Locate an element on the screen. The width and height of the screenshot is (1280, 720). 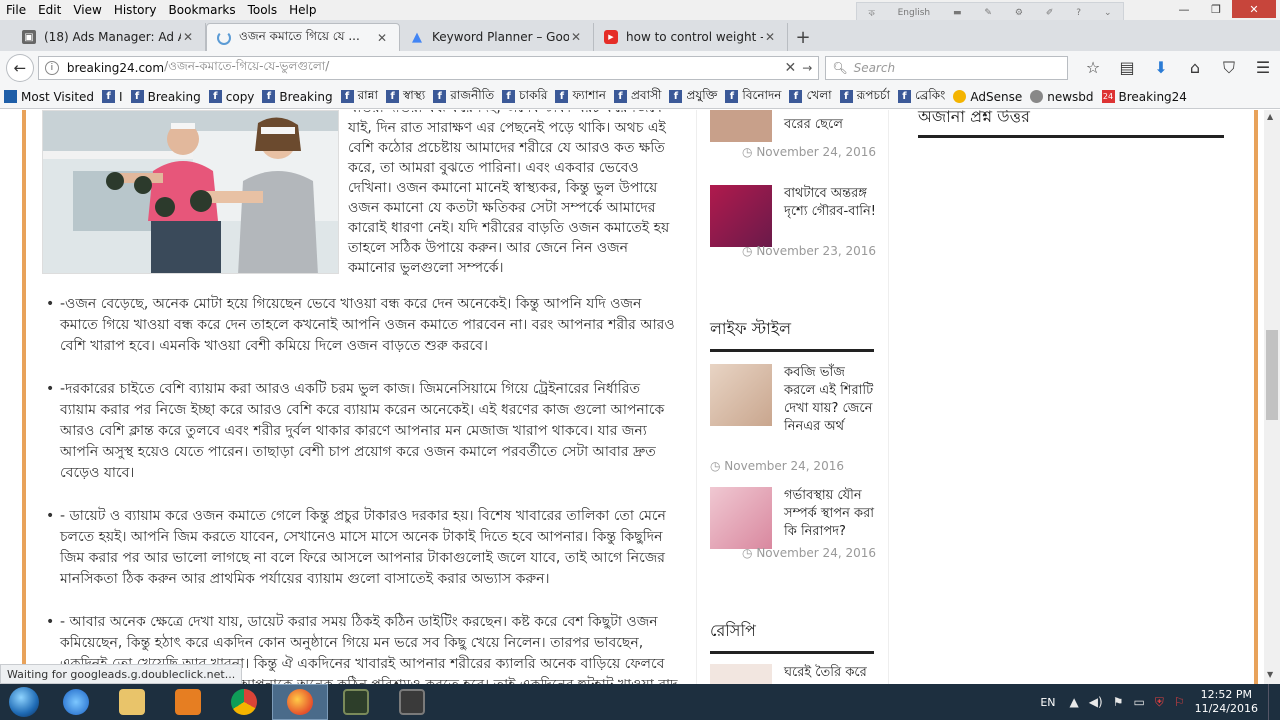
bookmark-item: AdSense is located at coordinates (987, 97).